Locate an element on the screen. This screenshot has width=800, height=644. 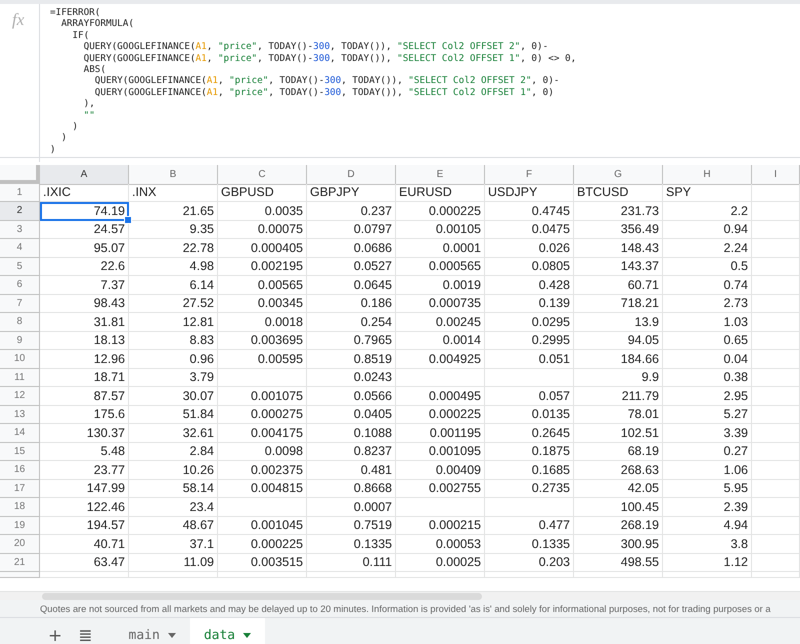
add-sheet-button: + is located at coordinates (55, 631).